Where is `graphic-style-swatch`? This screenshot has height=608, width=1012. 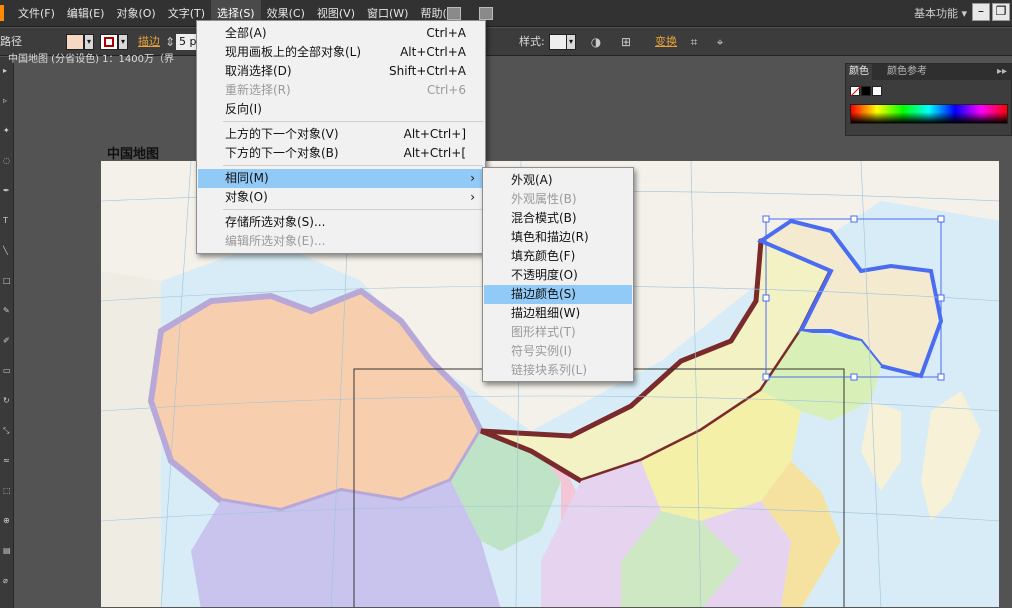 graphic-style-swatch is located at coordinates (558, 42).